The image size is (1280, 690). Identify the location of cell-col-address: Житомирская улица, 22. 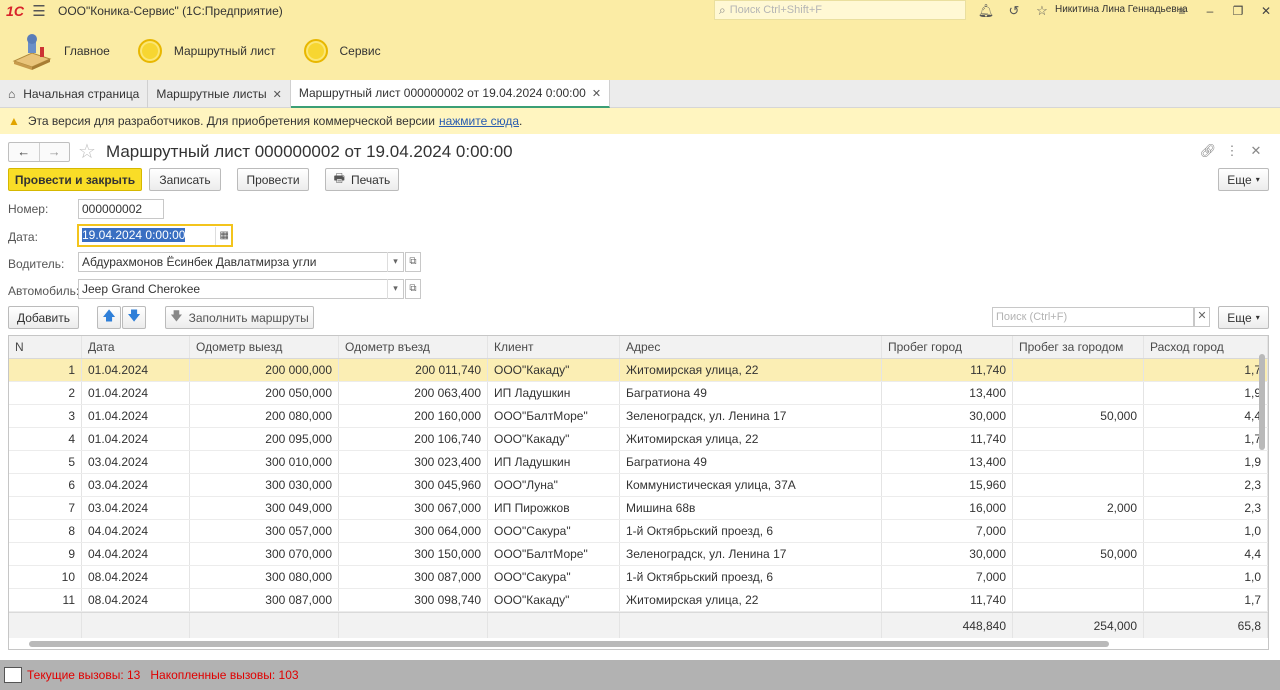
(751, 439).